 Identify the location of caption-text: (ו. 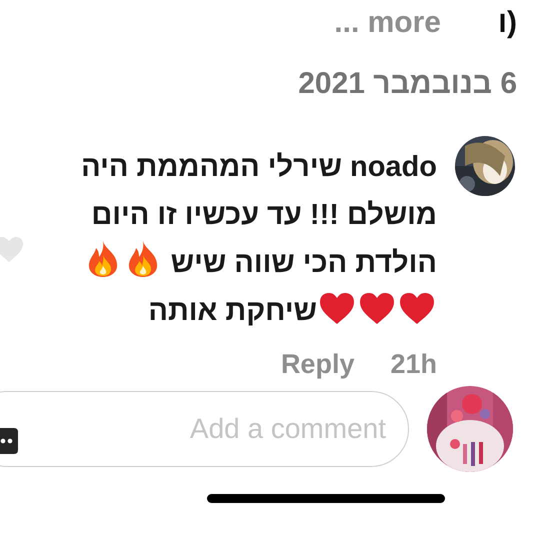
(506, 23).